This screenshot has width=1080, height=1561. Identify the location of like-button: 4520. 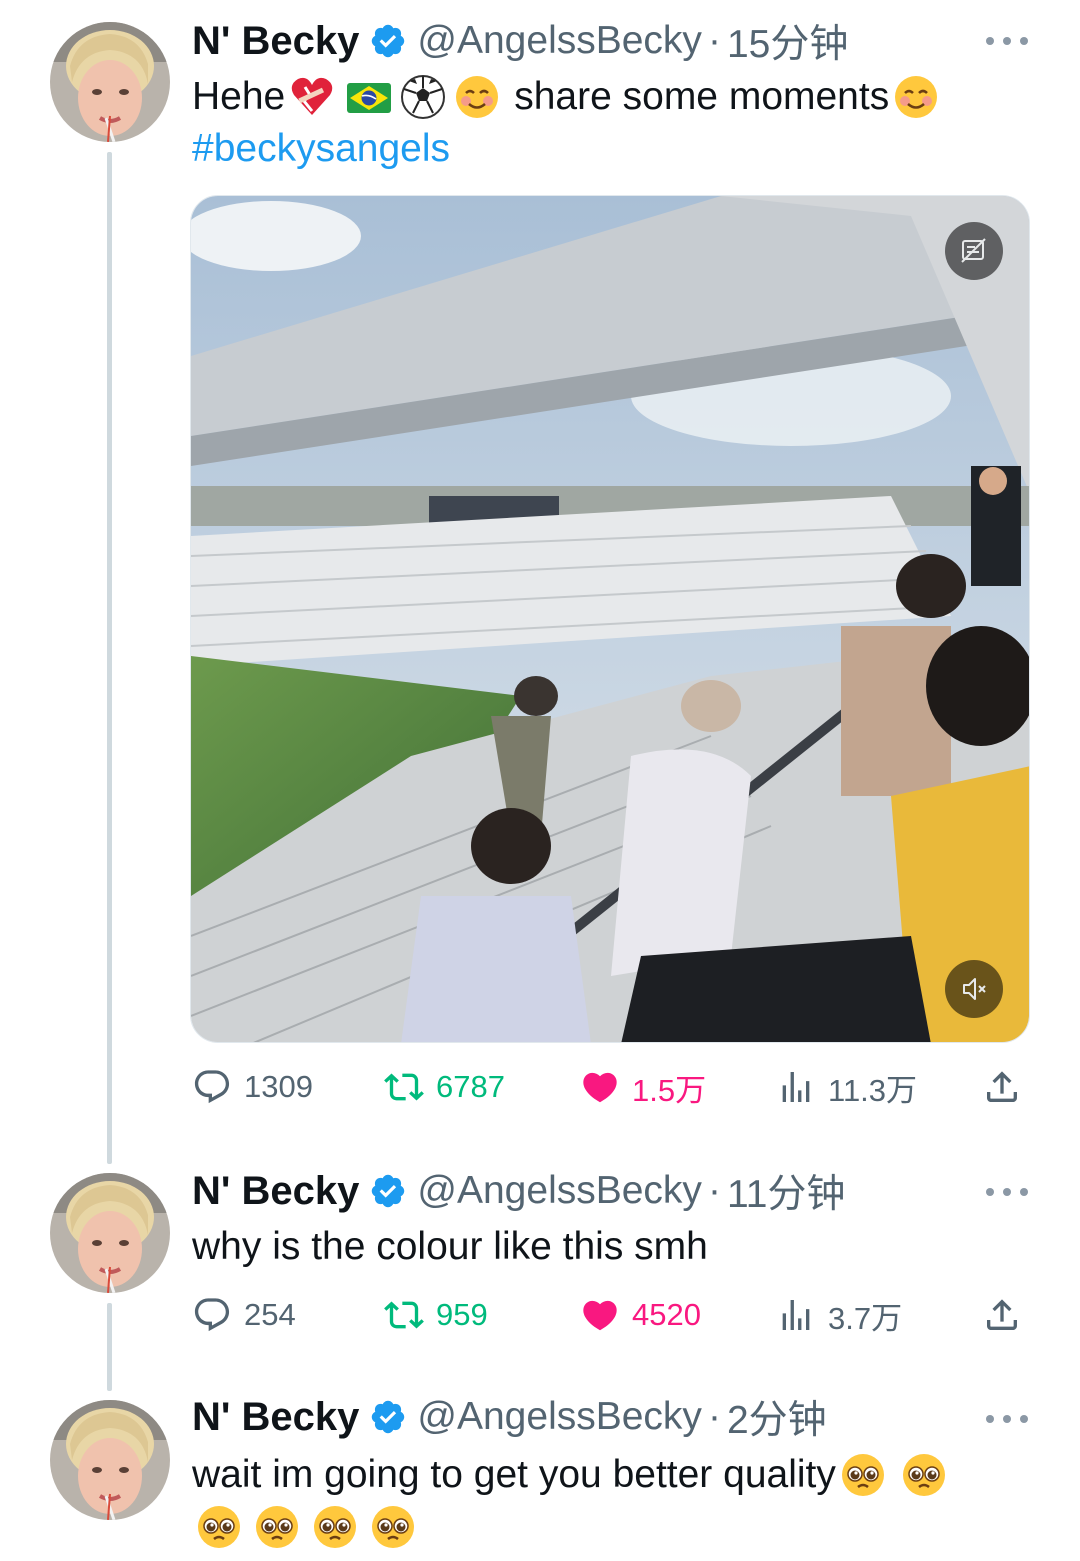
(640, 1315).